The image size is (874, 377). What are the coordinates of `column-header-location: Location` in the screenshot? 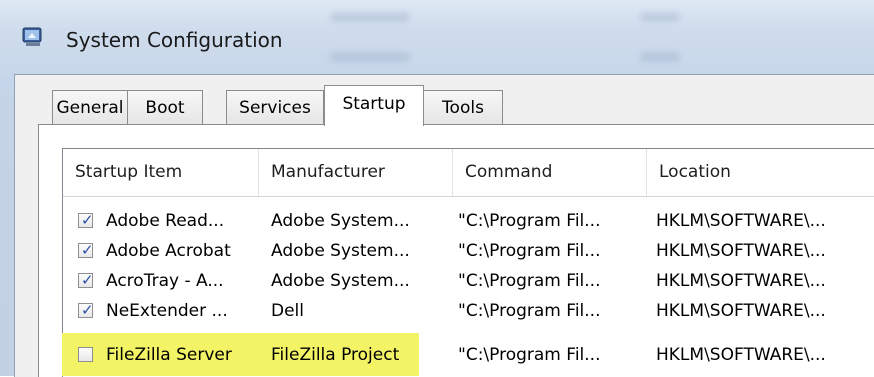 It's located at (760, 172).